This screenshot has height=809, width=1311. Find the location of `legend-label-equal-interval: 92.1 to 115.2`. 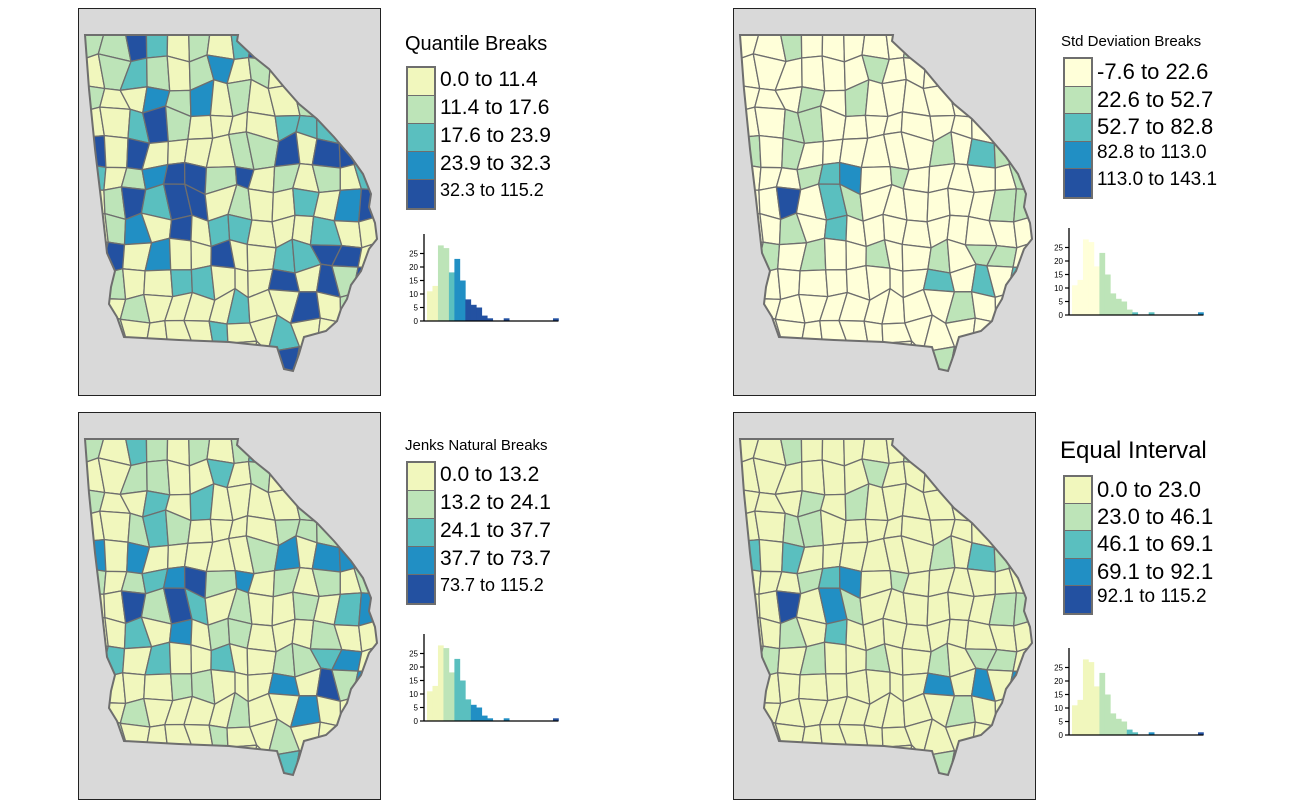

legend-label-equal-interval: 92.1 to 115.2 is located at coordinates (1152, 596).